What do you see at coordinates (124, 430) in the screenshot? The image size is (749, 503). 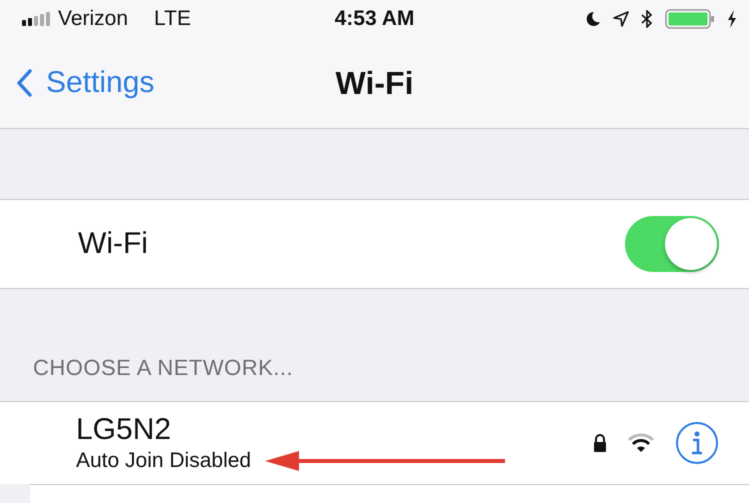 I see `network-name: LG5N2` at bounding box center [124, 430].